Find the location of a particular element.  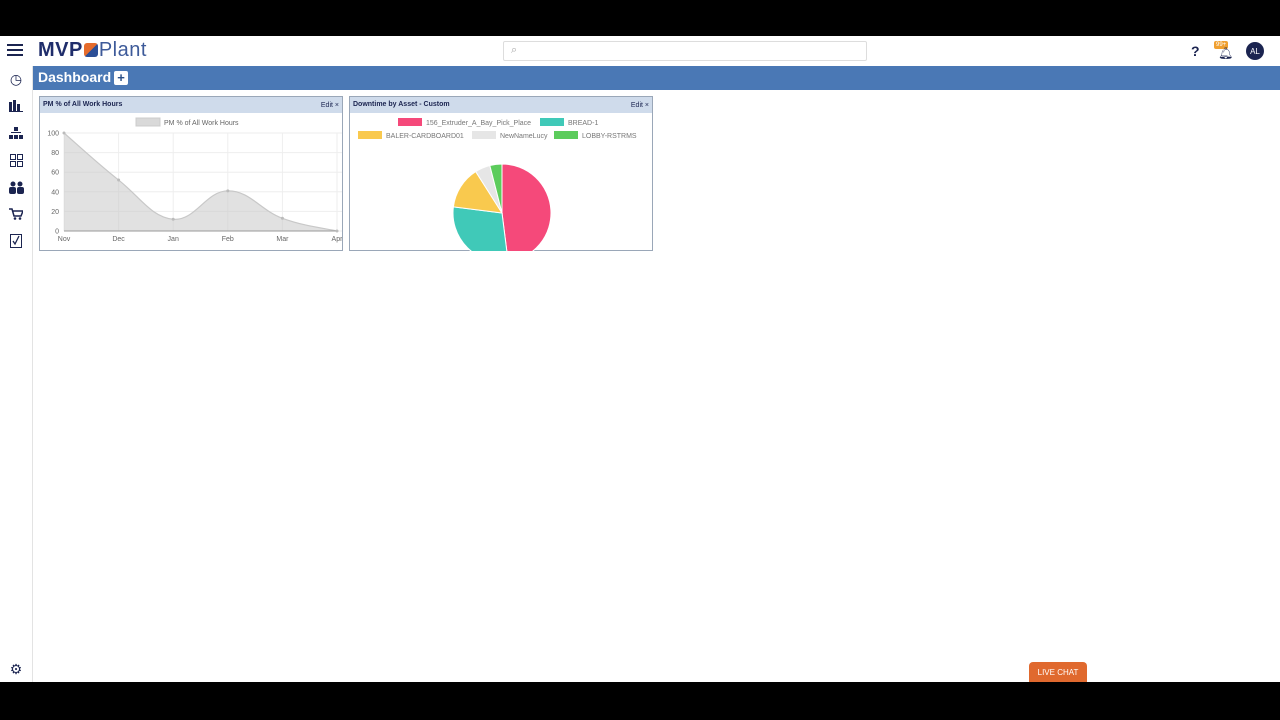

x-tick-label: Mar is located at coordinates (282, 239).